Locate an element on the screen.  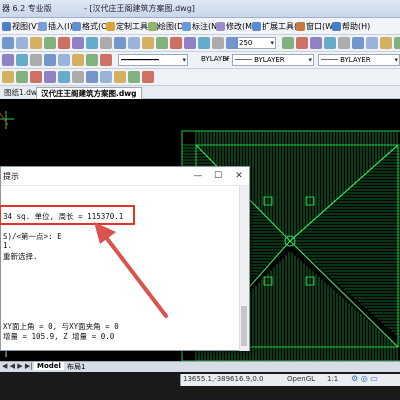
status-bar: 13655.1,-389616.9,0.0 OpenGL 1:1 ⚙ ◎ ▭ is located at coordinates (200, 386).